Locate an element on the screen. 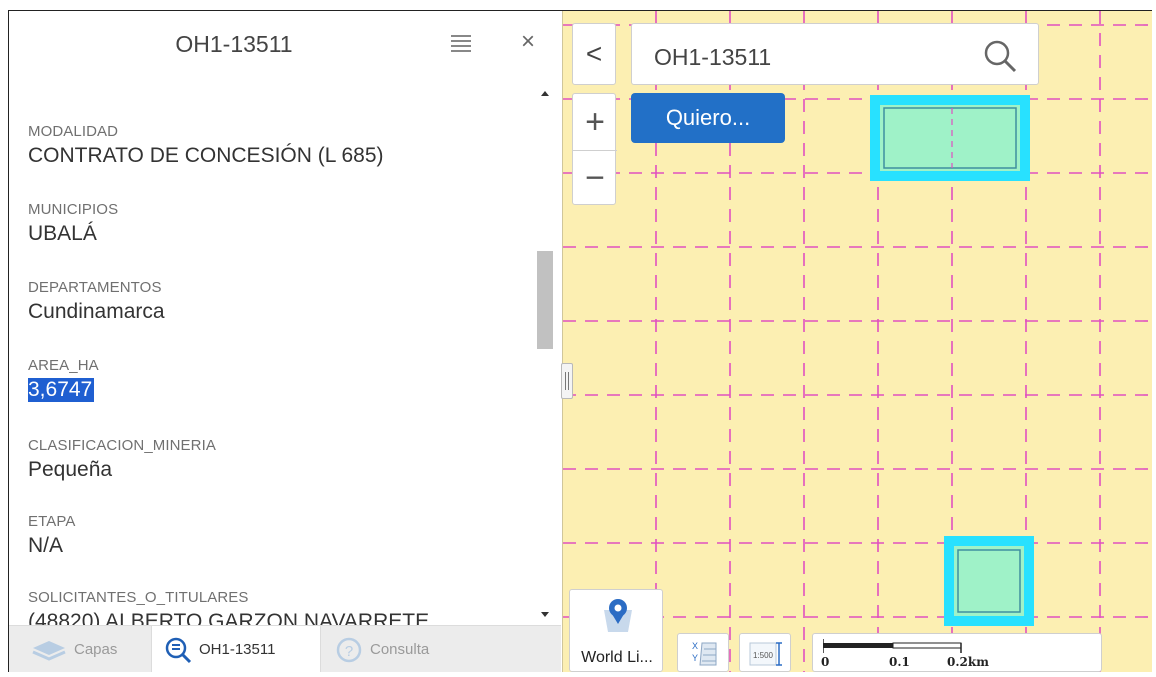 This screenshot has height=677, width=1156. attribute-municipios: MUNICIPIOS UBALÁ is located at coordinates (73, 223).